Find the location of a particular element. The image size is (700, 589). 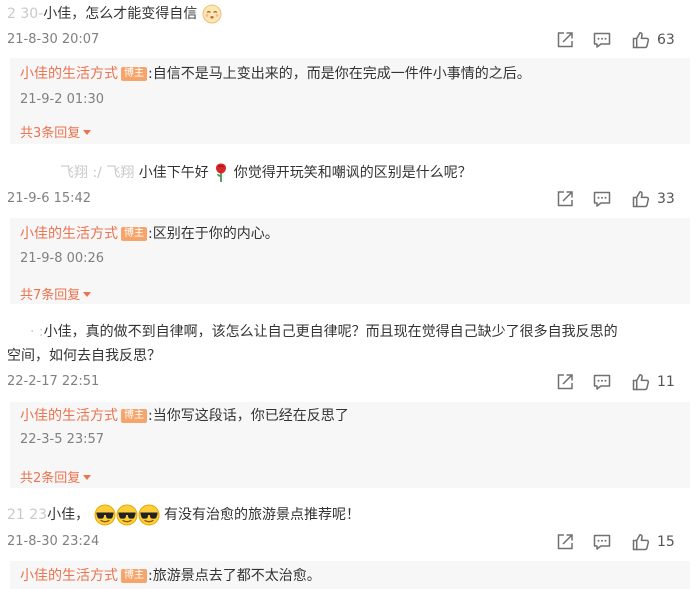

reply-line: 小佳的生活方式 博主:当你写这段话，你已经在反思了 is located at coordinates (184, 416).